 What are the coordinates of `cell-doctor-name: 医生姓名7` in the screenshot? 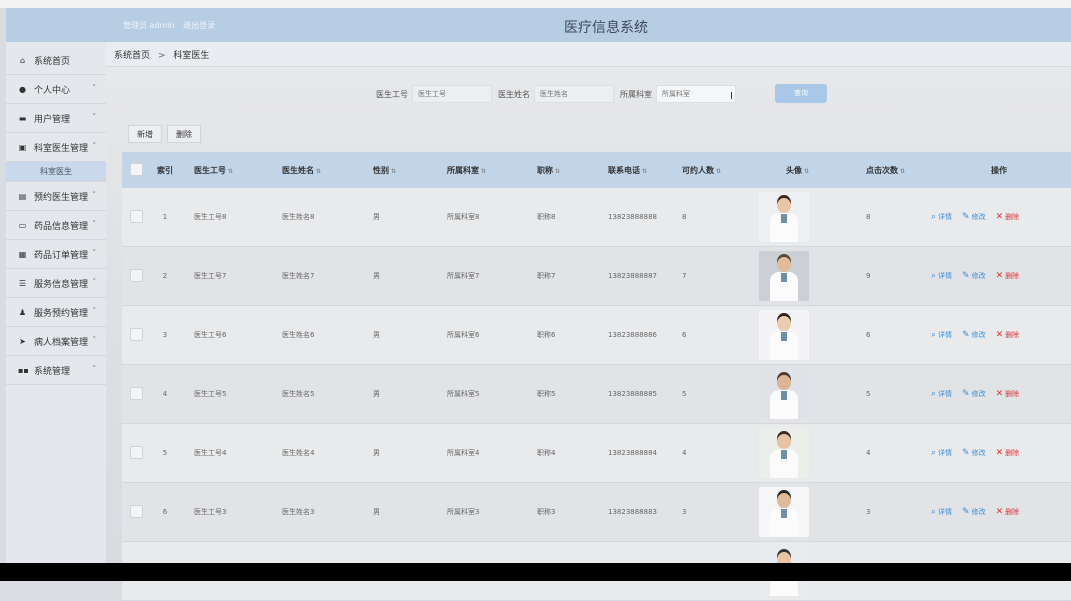 It's located at (298, 276).